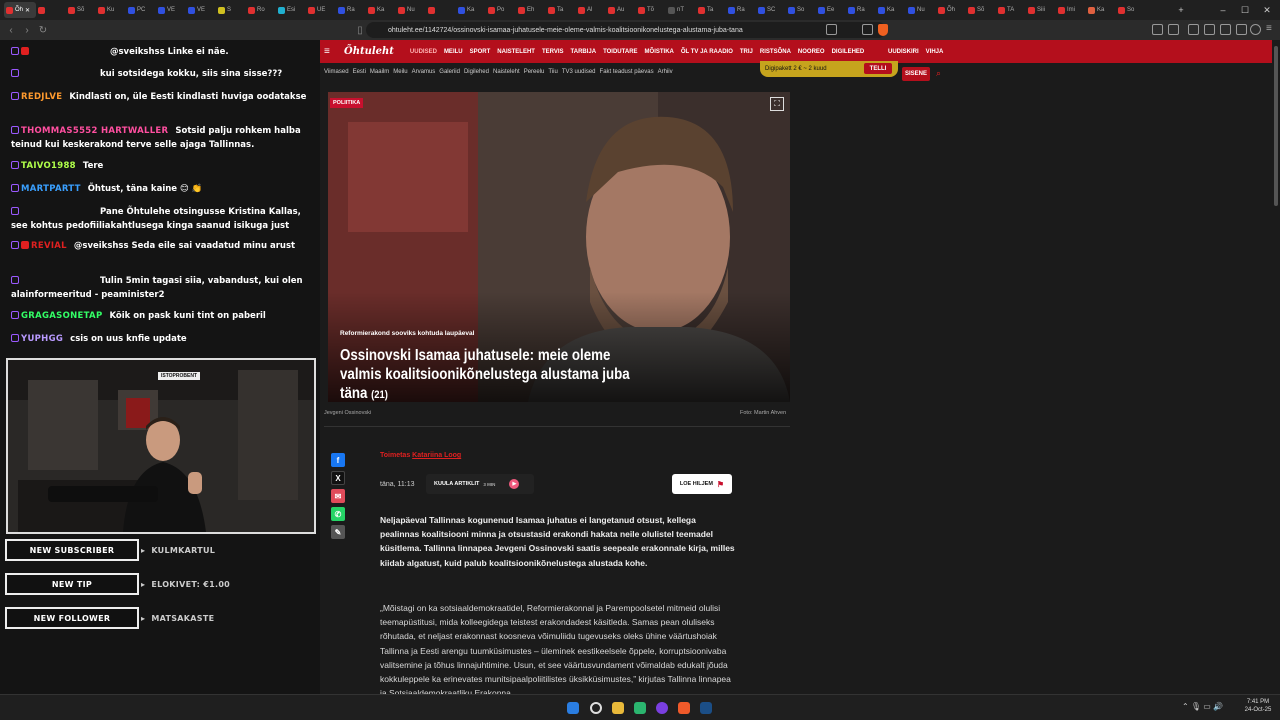 The width and height of the screenshot is (1280, 720). Describe the element at coordinates (1202, 706) in the screenshot. I see `tray-icons: ⌃ 🎙 ▭ 🔊` at that location.